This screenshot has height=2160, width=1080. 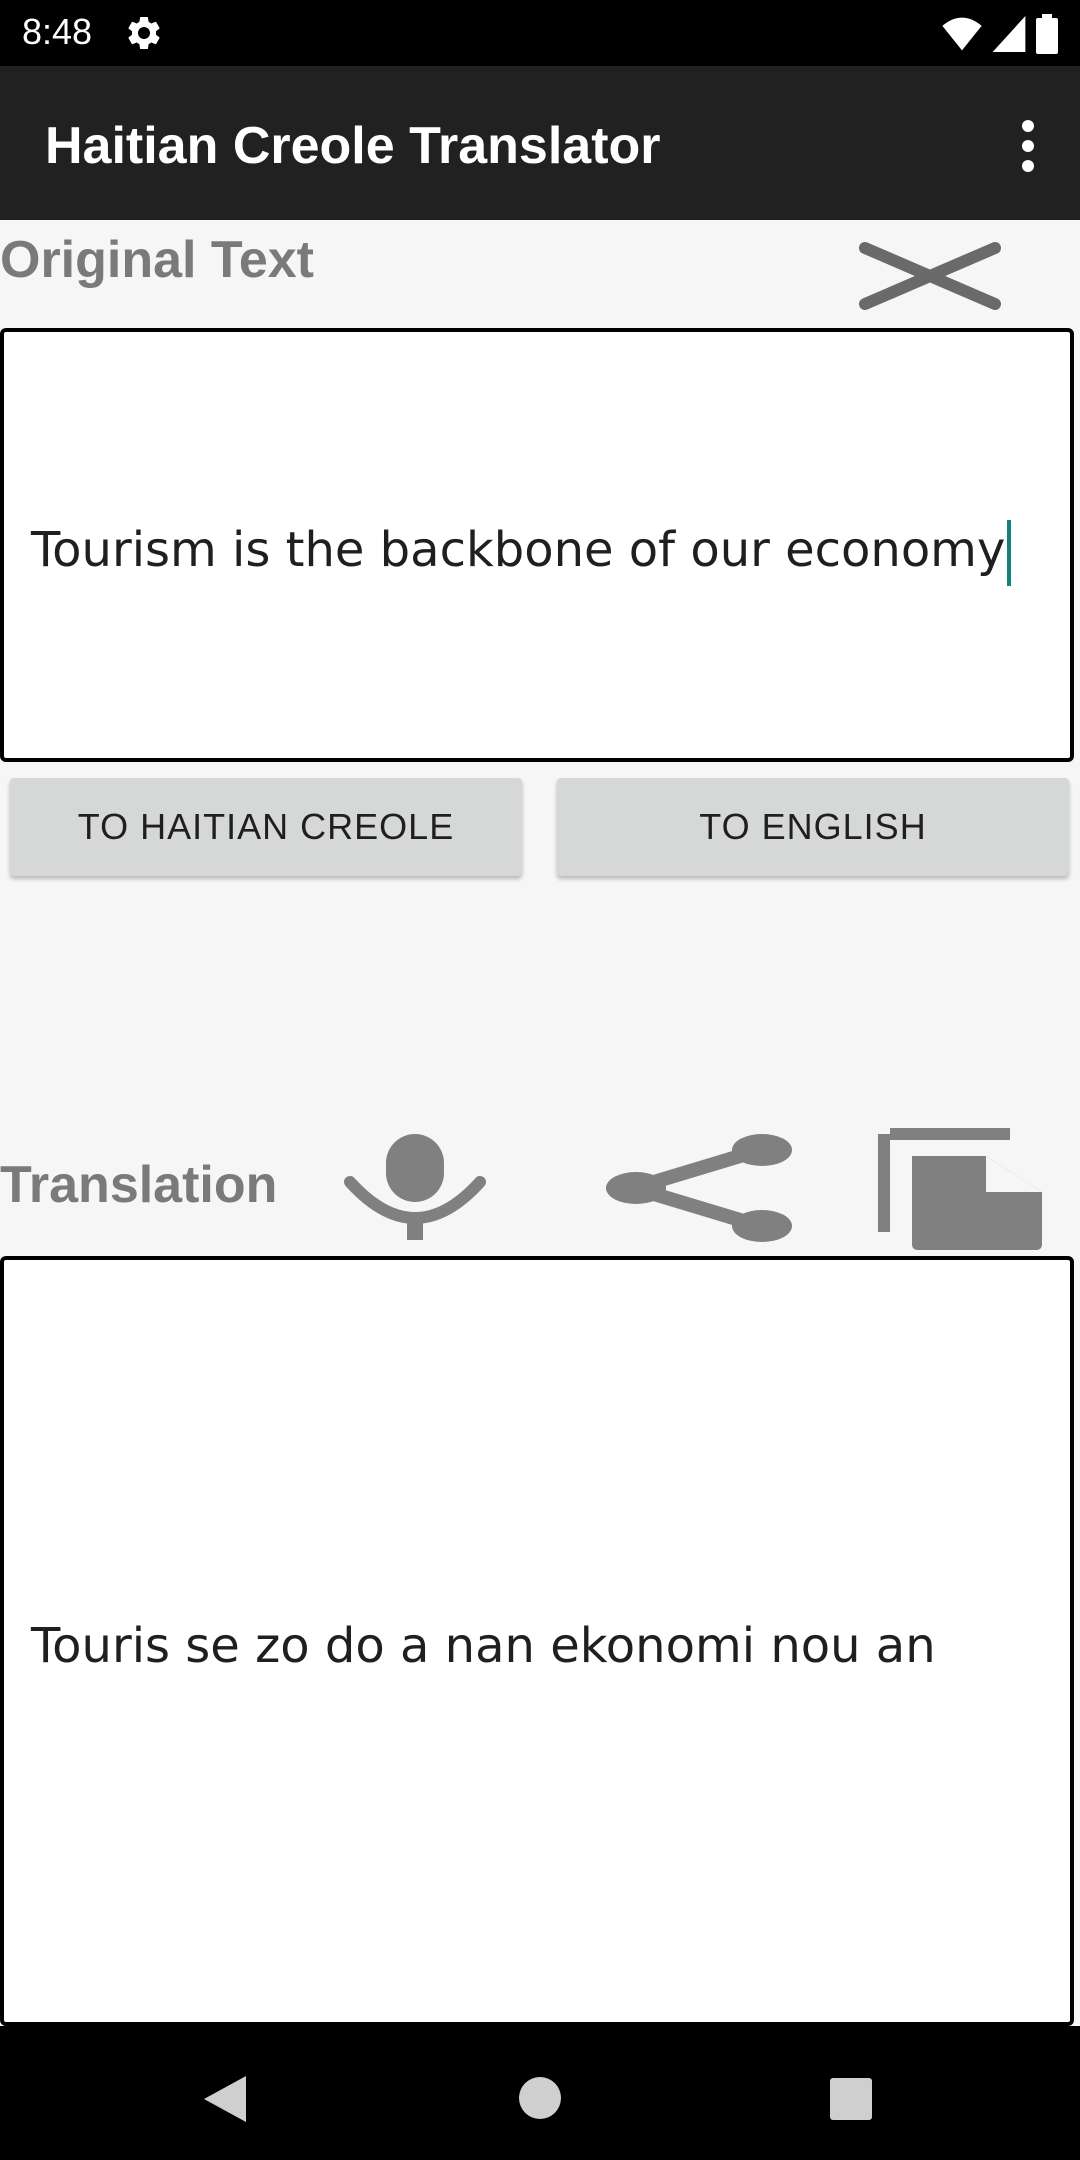 What do you see at coordinates (540, 2098) in the screenshot?
I see `home-icon` at bounding box center [540, 2098].